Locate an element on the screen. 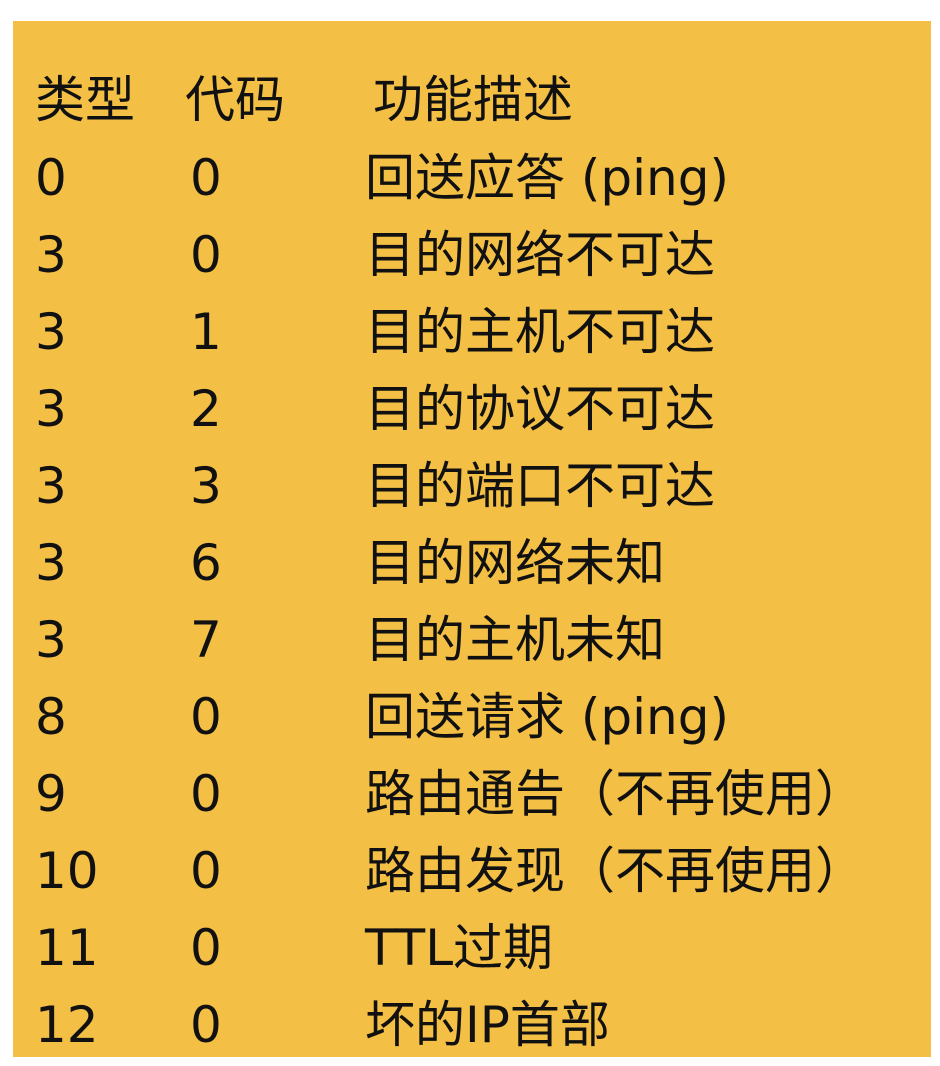 The image size is (940, 1066). table-row: 10 0 路由发现（不再使用） is located at coordinates (472, 871).